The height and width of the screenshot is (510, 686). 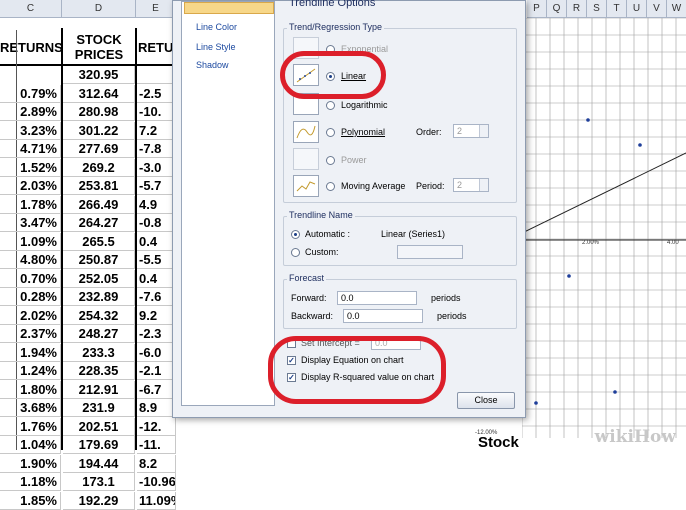 What do you see at coordinates (156, 463) in the screenshot?
I see `cell-return-e: 8.2` at bounding box center [156, 463].